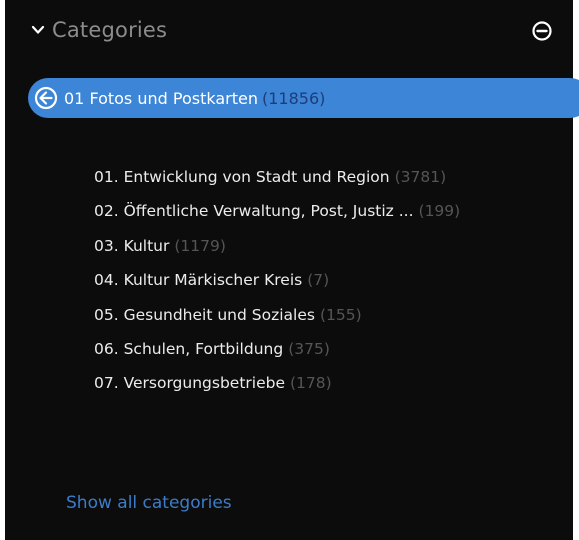 Image resolution: width=579 pixels, height=540 pixels. I want to click on list-item: 06. Schulen, Fortbildung (375), so click(277, 349).